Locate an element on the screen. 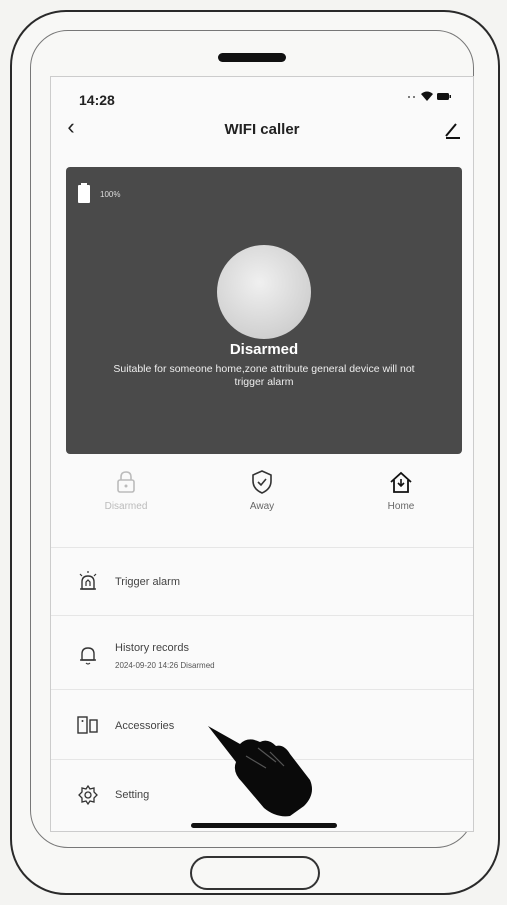  menu-accessories-label: Accessories is located at coordinates (145, 726).